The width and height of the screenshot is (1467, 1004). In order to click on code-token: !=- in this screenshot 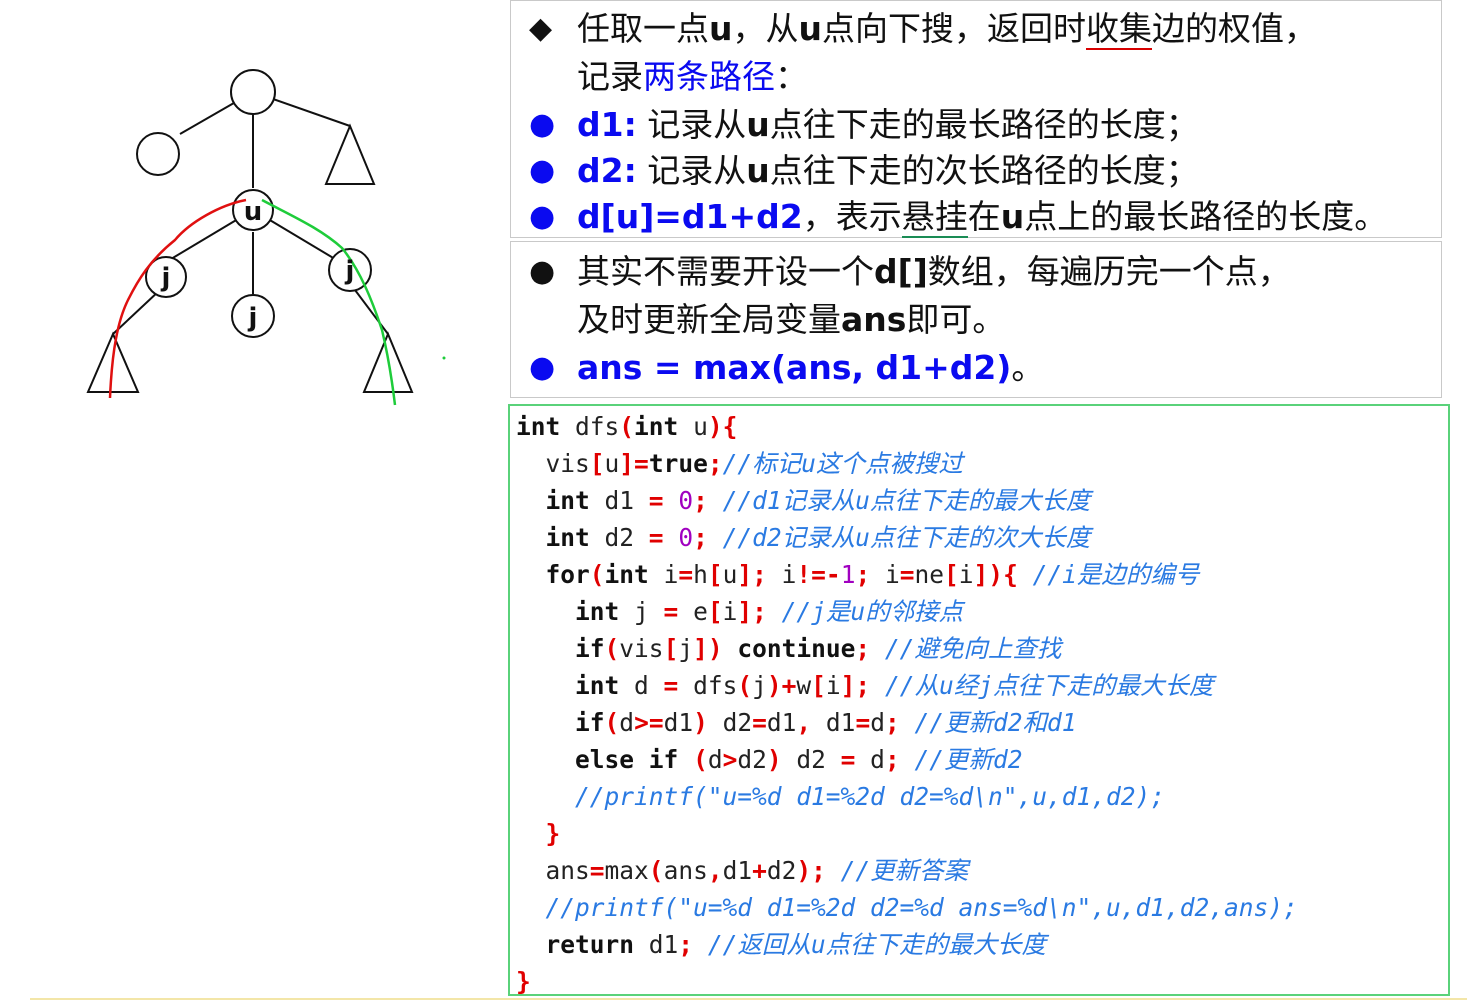, I will do `click(818, 574)`.